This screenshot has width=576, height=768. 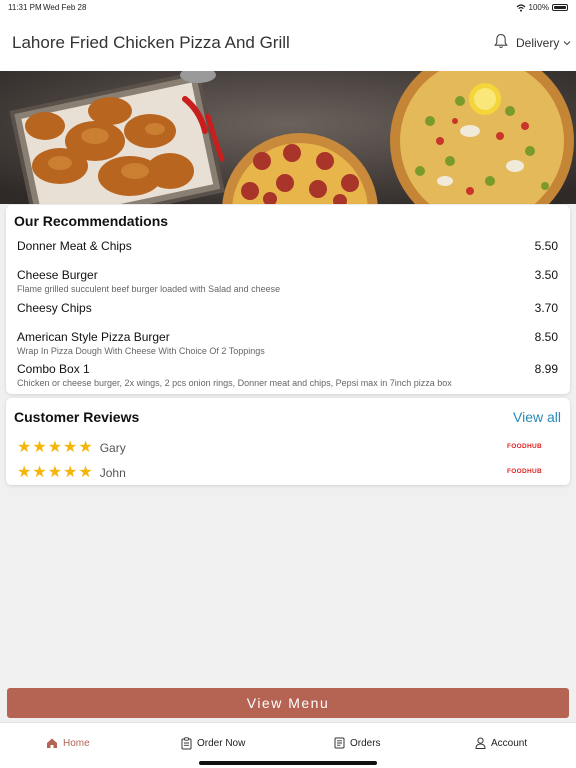 What do you see at coordinates (509, 743) in the screenshot?
I see `tab-account-label: Account` at bounding box center [509, 743].